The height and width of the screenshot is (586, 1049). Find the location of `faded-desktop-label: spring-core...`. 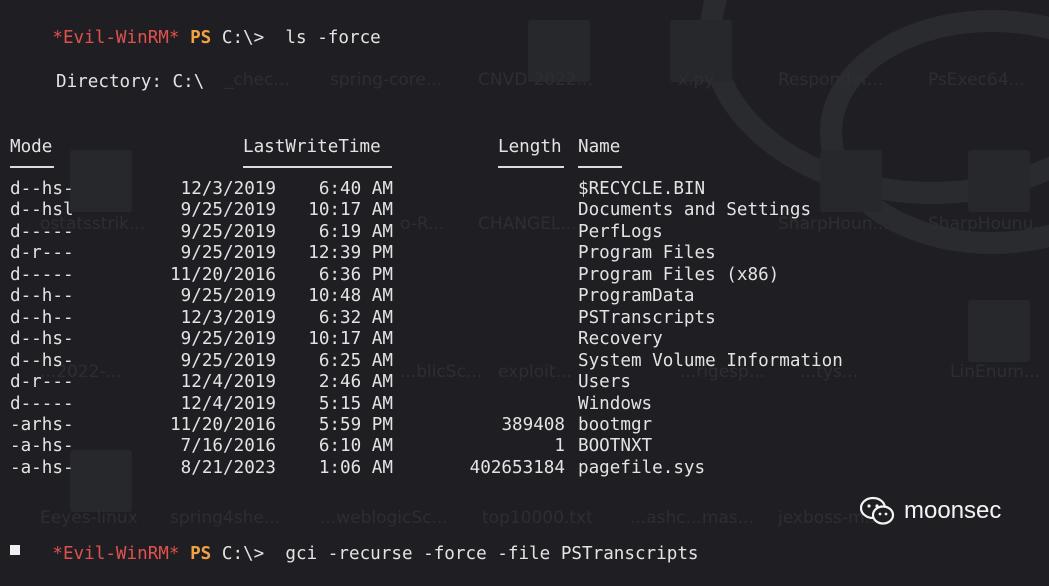

faded-desktop-label: spring-core... is located at coordinates (386, 80).